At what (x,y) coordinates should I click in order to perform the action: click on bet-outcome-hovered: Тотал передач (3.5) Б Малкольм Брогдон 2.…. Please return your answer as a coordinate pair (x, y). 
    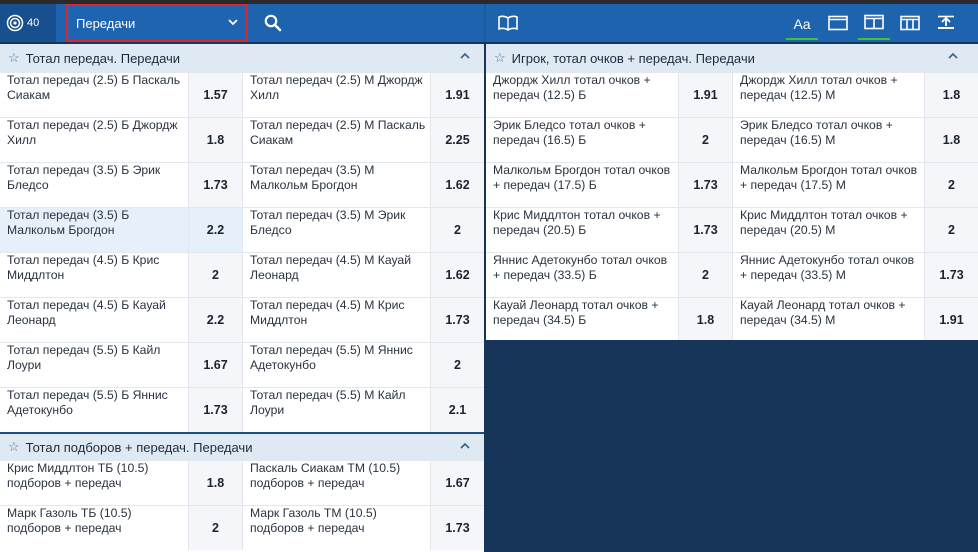
    Looking at the image, I should click on (121, 230).